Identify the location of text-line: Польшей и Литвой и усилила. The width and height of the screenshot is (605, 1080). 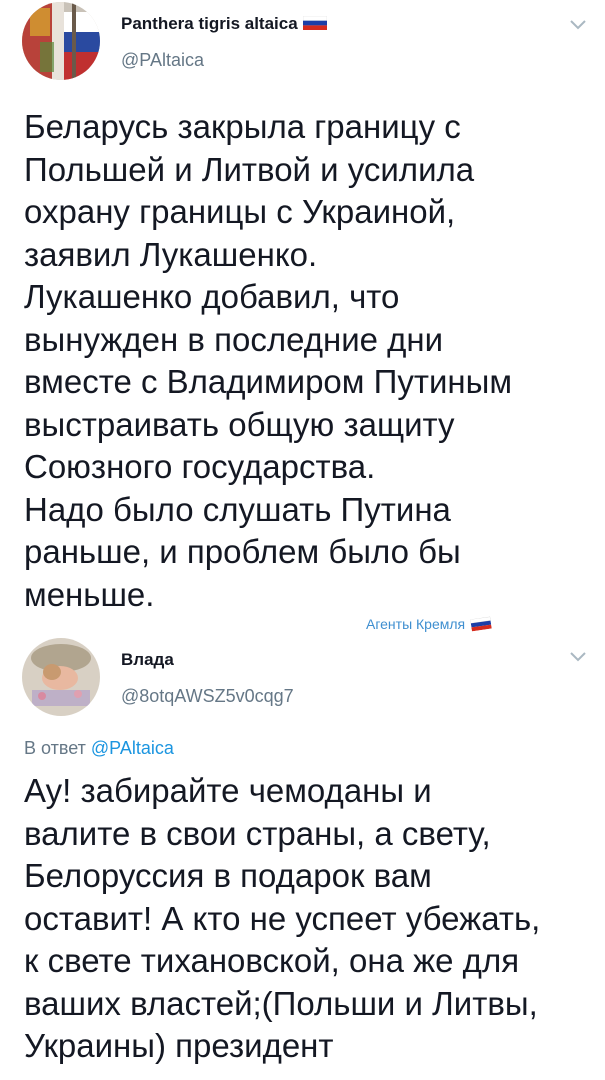
(249, 169).